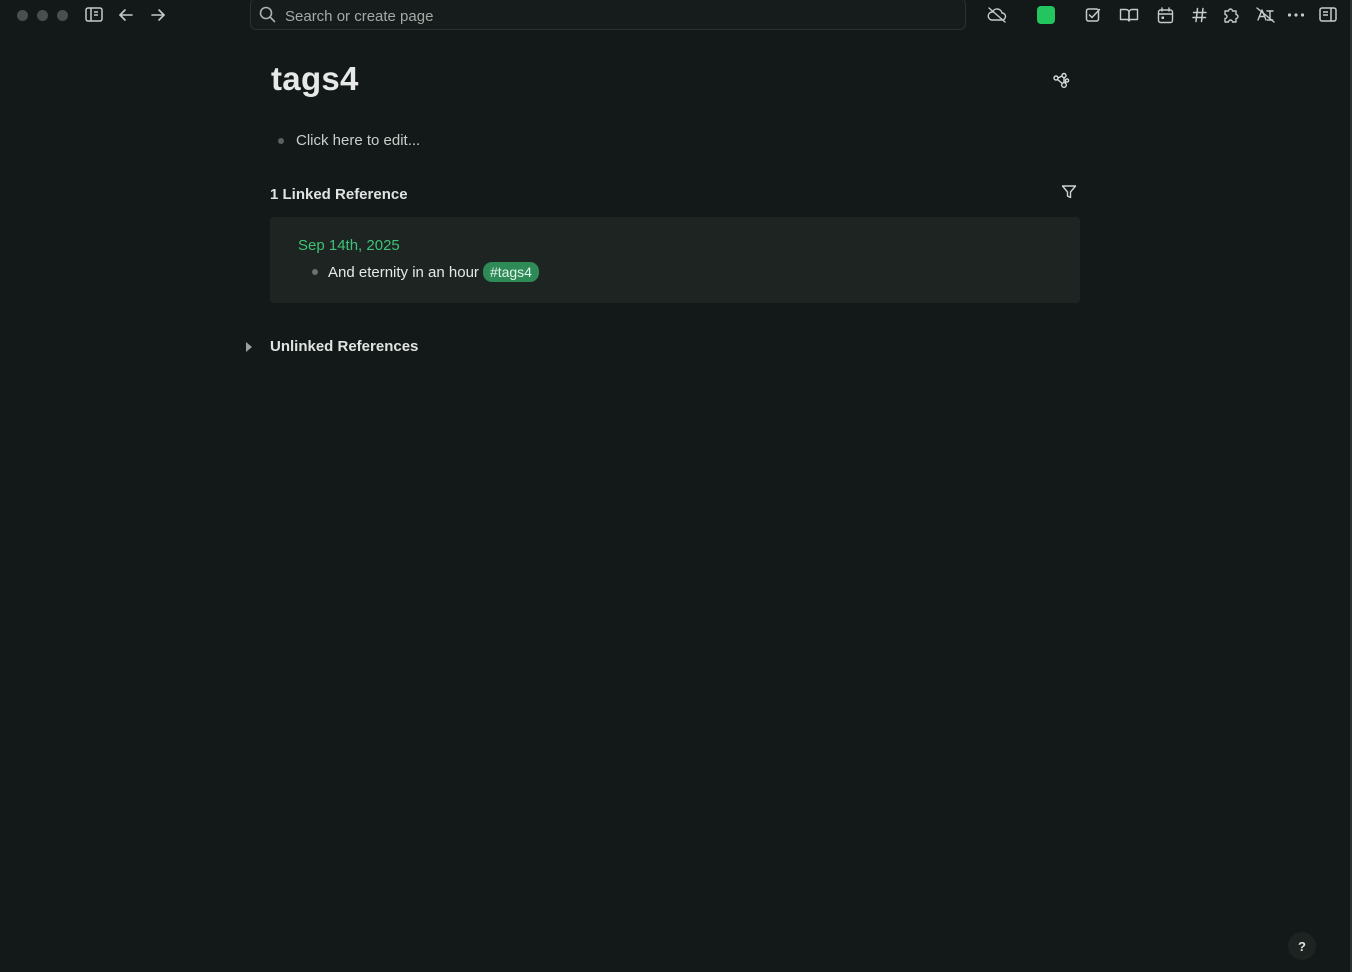 The image size is (1352, 972). I want to click on search-bar, so click(608, 15).